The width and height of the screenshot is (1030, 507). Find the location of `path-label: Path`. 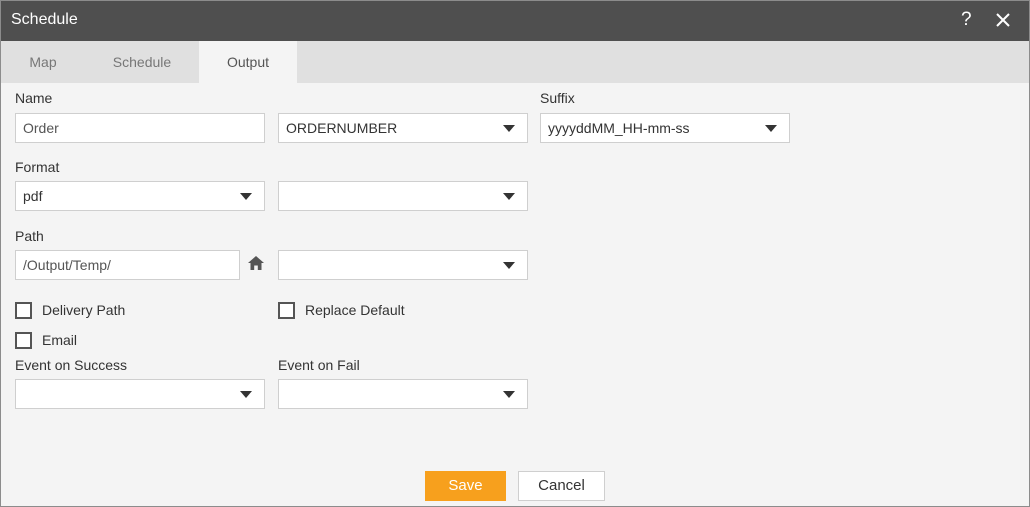

path-label: Path is located at coordinates (29, 236).